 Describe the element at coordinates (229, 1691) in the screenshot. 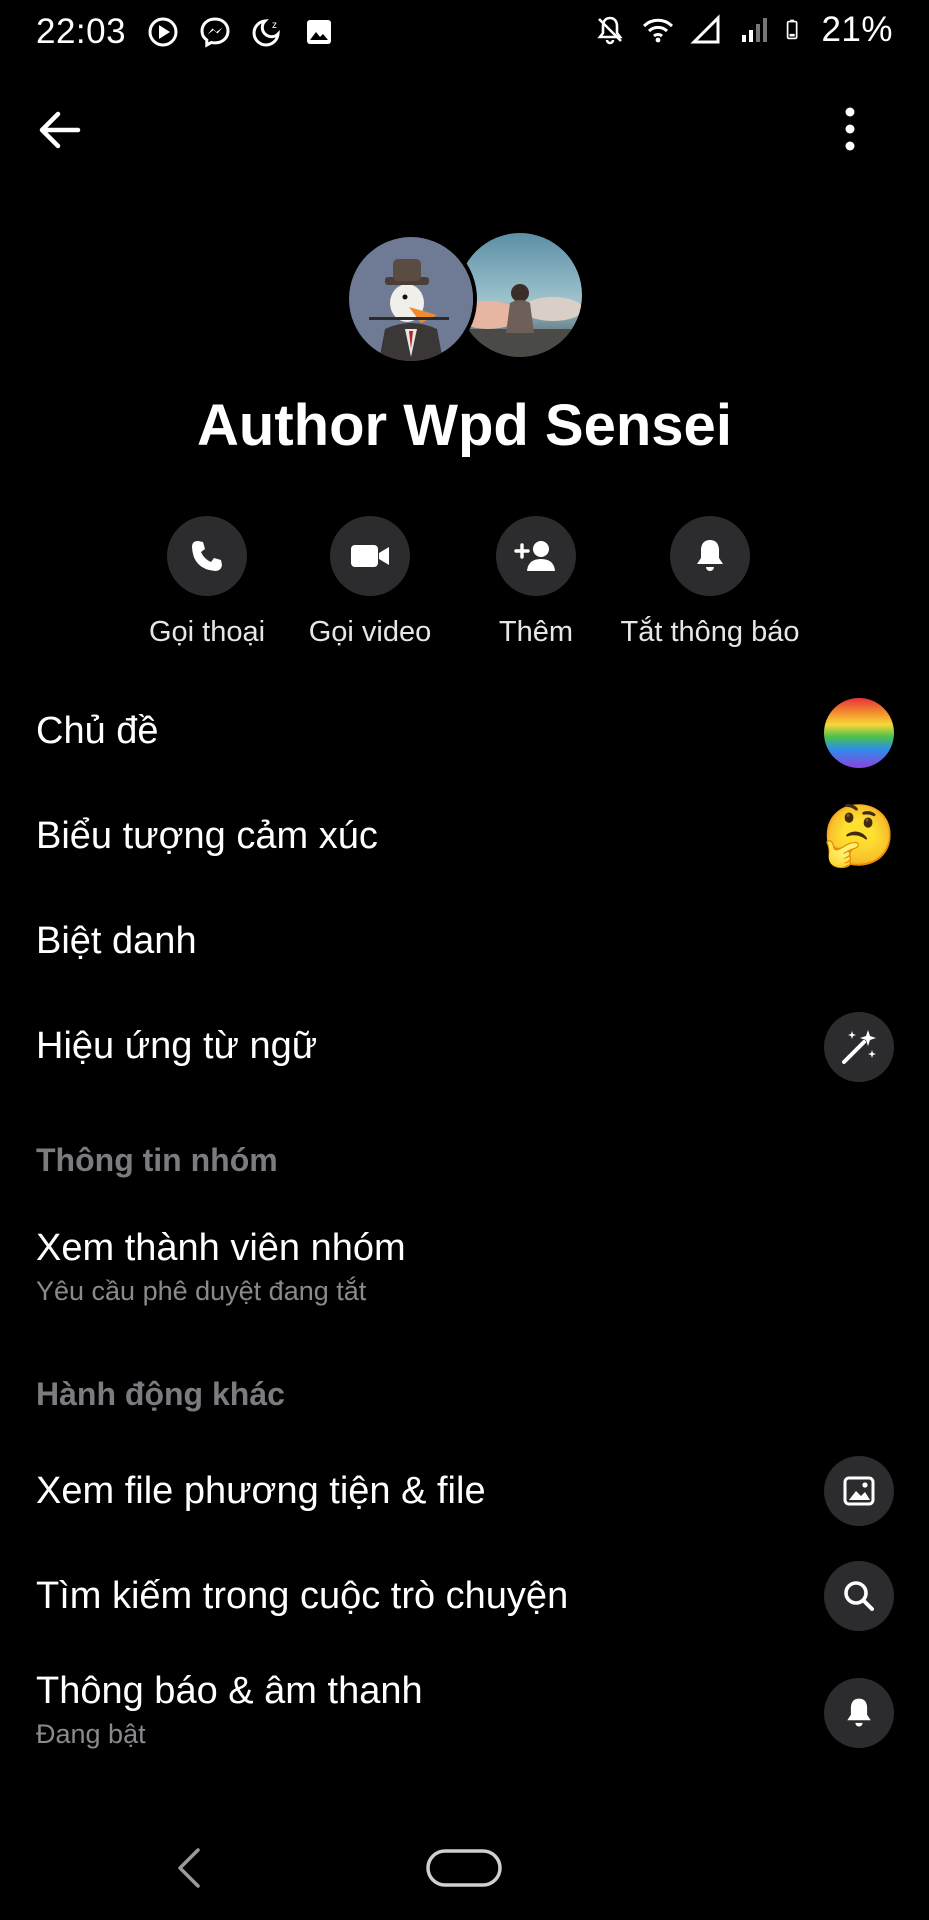

I see `notifications-sounds-label: Thông báo & âm thanh` at that location.